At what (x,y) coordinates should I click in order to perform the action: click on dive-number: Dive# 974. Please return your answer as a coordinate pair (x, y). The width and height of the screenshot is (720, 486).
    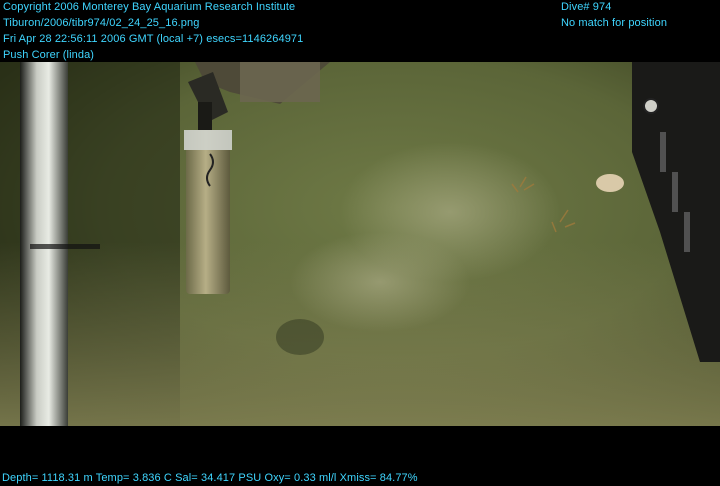
    Looking at the image, I should click on (586, 7).